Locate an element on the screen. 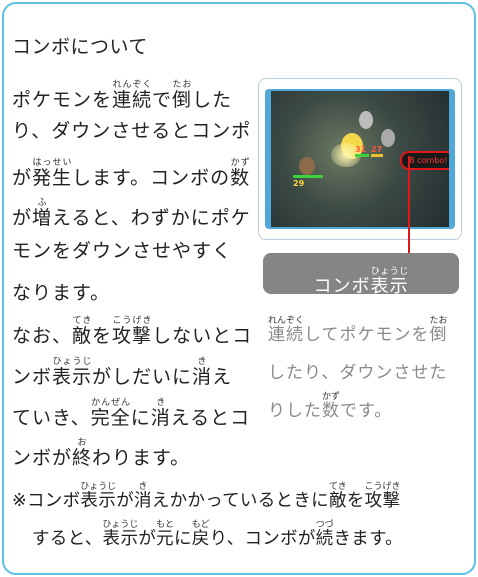 This screenshot has height=577, width=478. body-line-4: が増ふえると、わずかにポケ is located at coordinates (131, 213).